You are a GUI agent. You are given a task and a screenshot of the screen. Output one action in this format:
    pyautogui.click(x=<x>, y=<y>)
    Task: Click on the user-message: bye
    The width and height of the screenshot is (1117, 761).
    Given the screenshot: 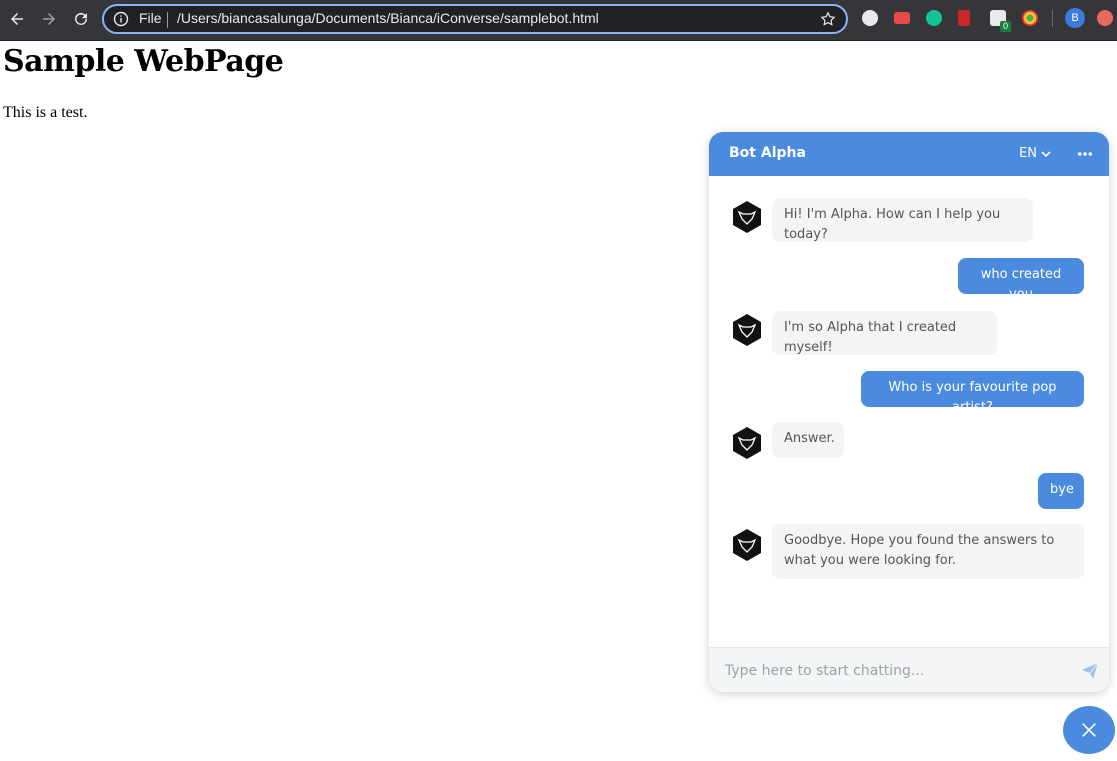 What is the action you would take?
    pyautogui.click(x=1061, y=491)
    